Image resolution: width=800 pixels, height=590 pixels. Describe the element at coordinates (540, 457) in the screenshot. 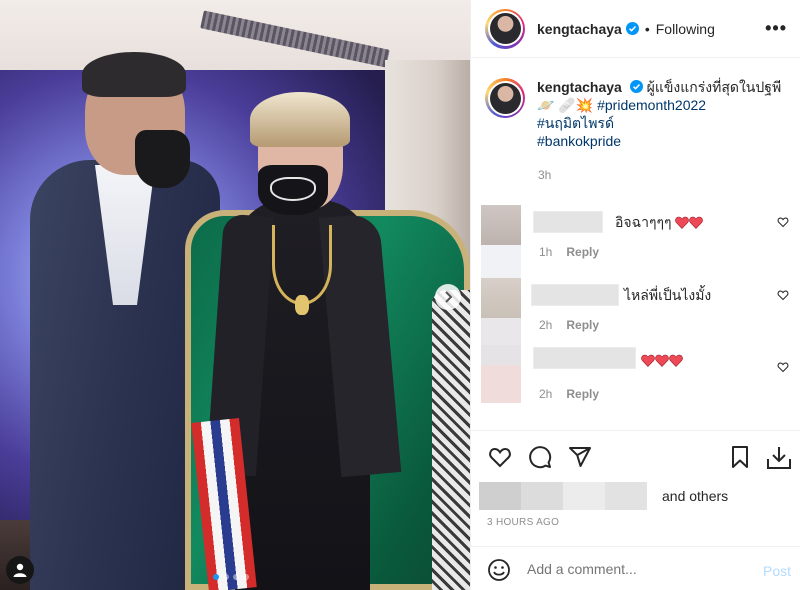

I see `comment-icon` at that location.